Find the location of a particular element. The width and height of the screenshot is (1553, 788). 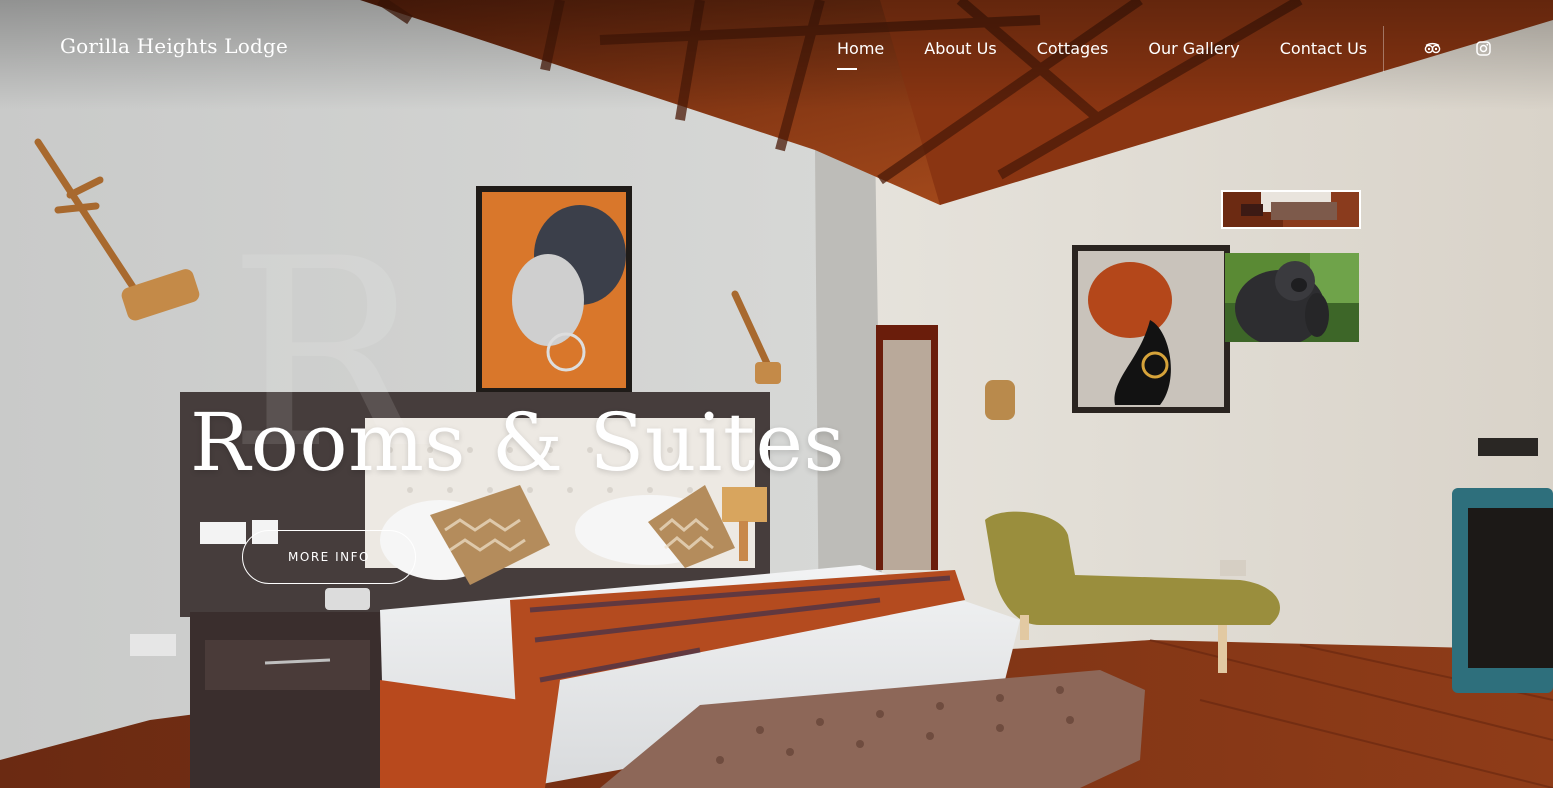

nav-item-about-us: About Us is located at coordinates (960, 49).